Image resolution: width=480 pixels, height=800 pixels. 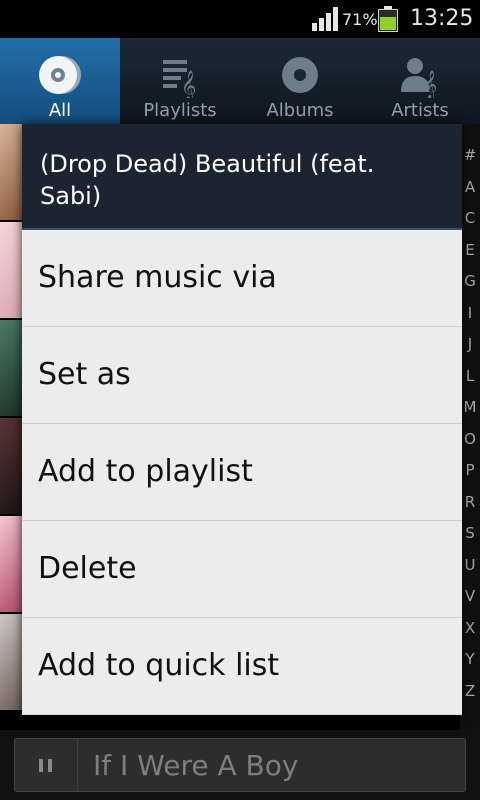 I want to click on tab-albums: Albums, so click(x=300, y=81).